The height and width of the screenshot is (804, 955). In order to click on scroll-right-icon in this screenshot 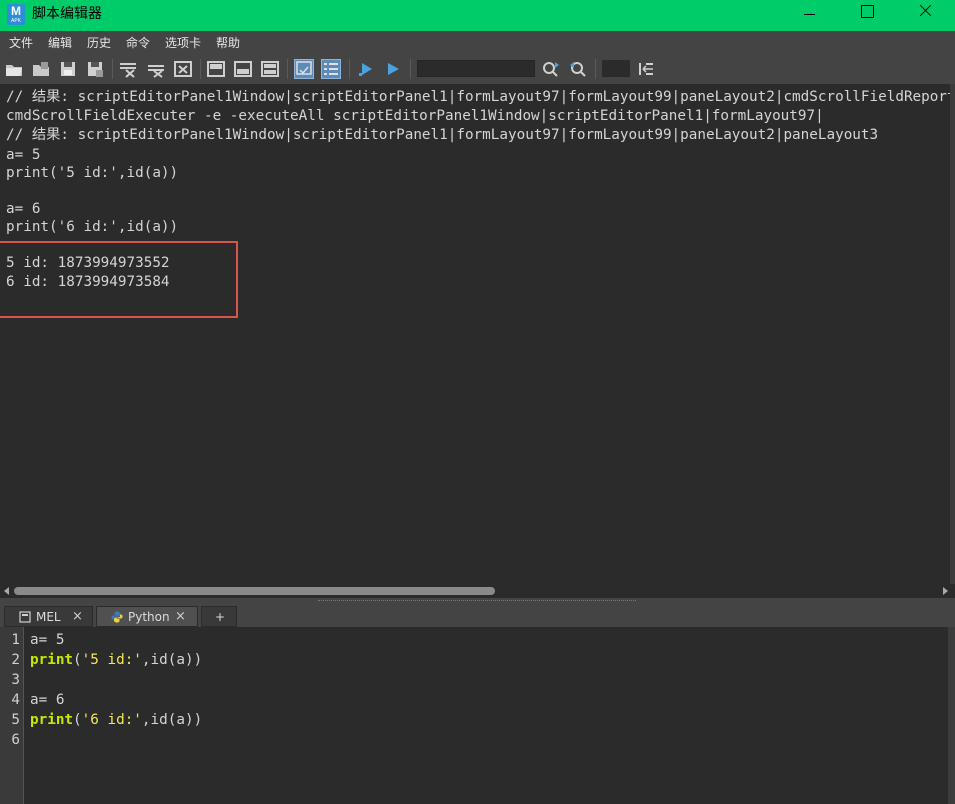, I will do `click(945, 591)`.